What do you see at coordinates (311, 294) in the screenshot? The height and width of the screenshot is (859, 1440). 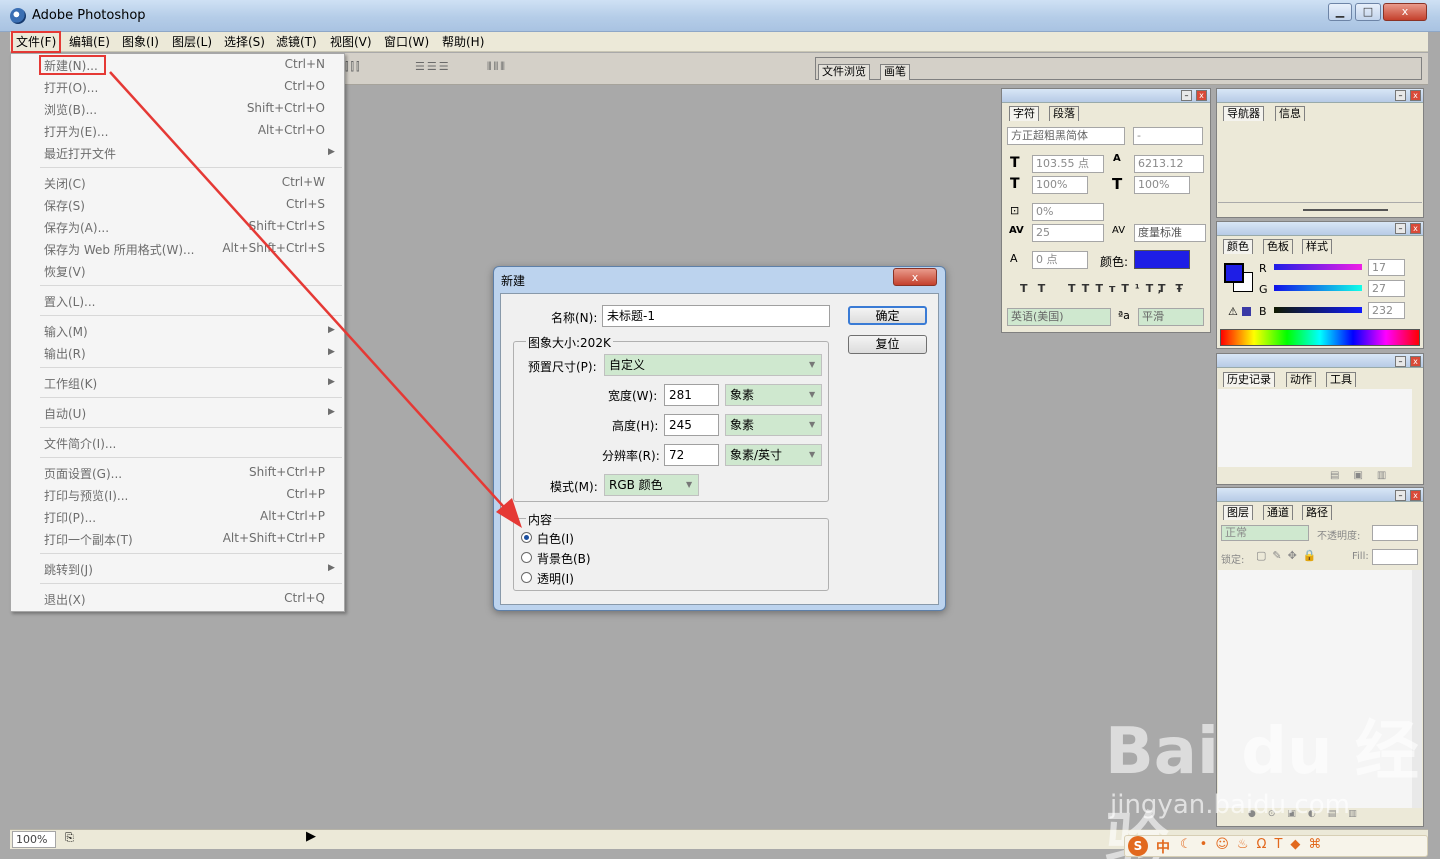 I see `annotation-arrow-line` at bounding box center [311, 294].